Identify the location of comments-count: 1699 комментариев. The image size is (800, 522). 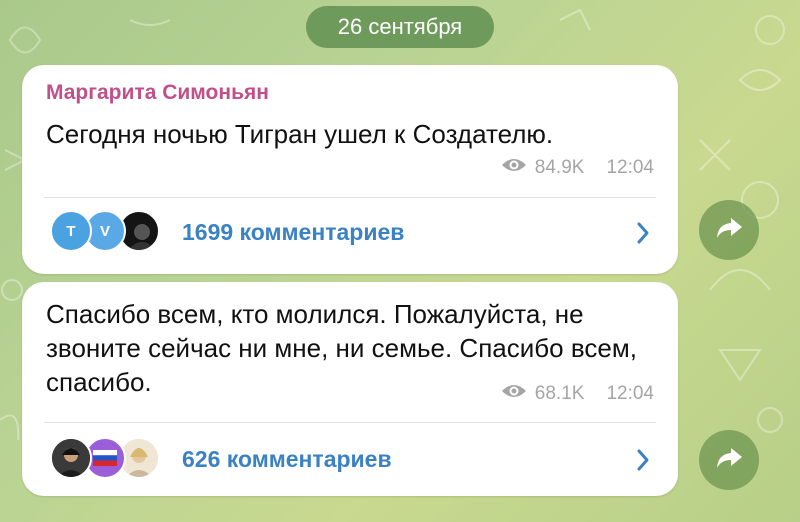
(293, 232).